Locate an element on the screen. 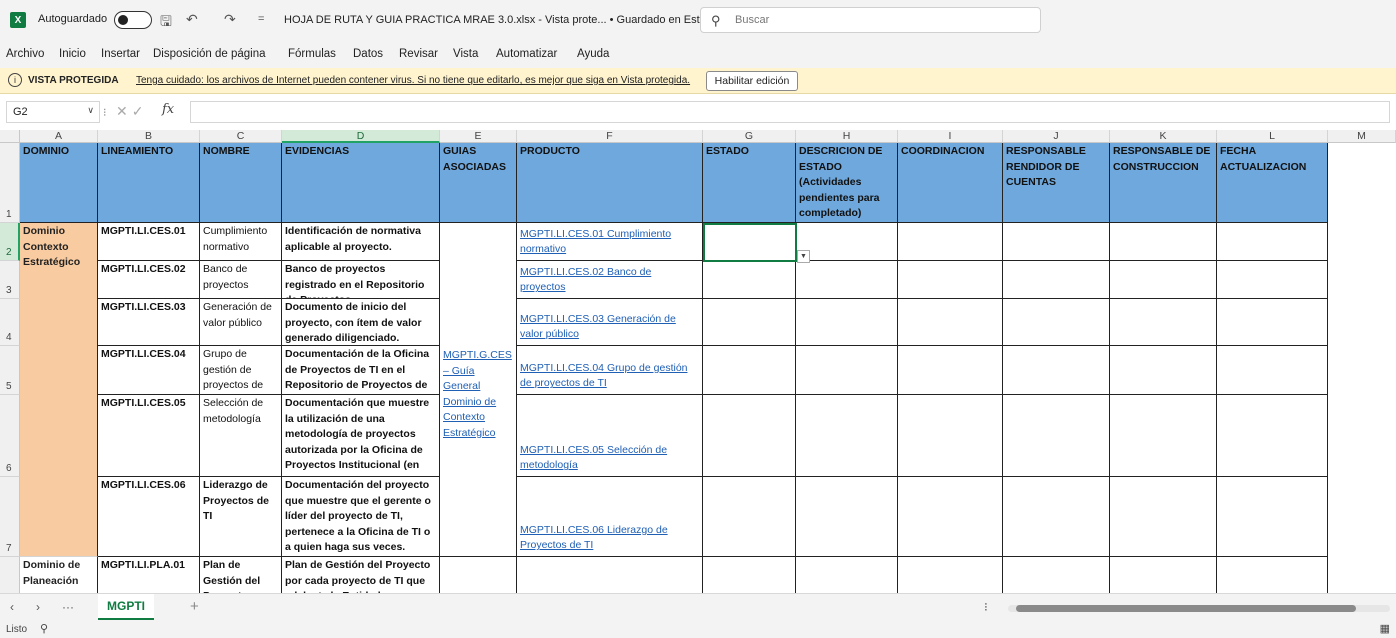 The image size is (1396, 638). horizontal-scrollbar is located at coordinates (1199, 608).